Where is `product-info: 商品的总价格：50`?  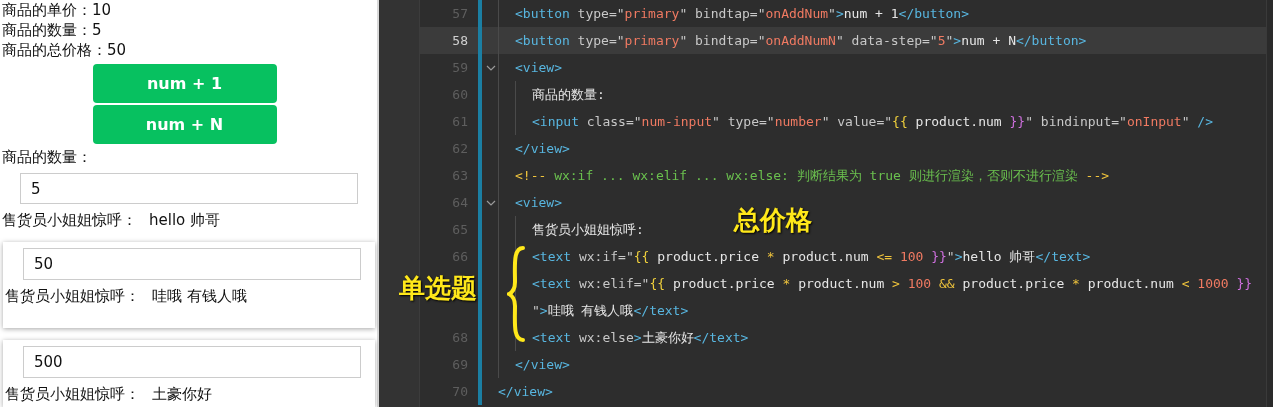 product-info: 商品的总价格：50 is located at coordinates (64, 50).